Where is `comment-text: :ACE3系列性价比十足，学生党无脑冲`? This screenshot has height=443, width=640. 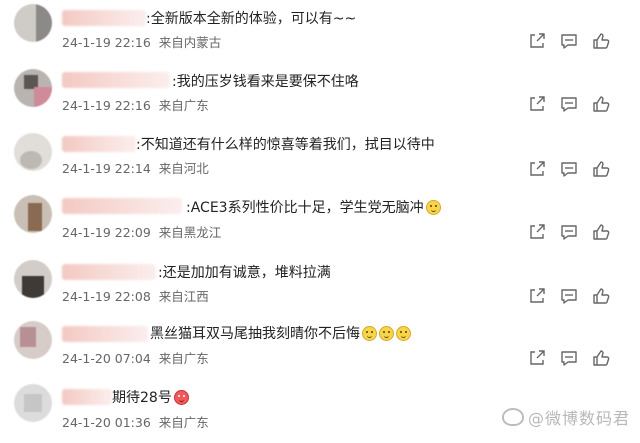 comment-text: :ACE3系列性价比十足，学生党无脑冲 is located at coordinates (313, 207).